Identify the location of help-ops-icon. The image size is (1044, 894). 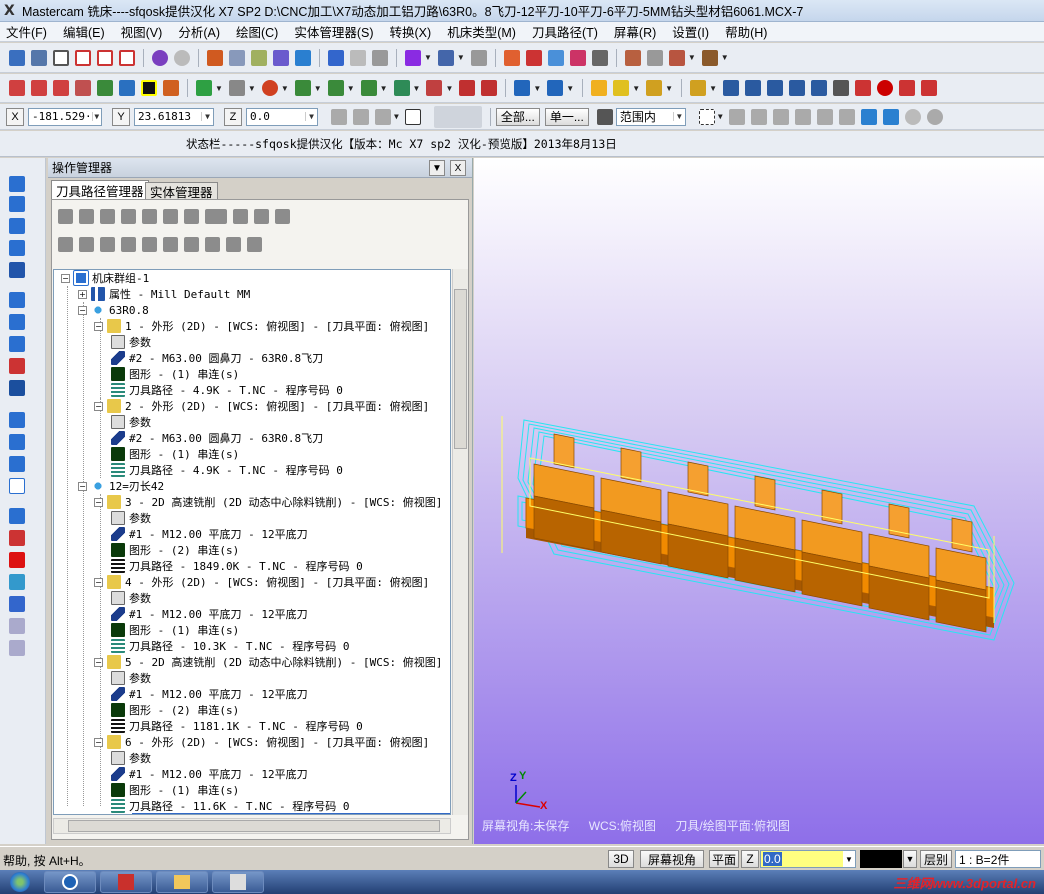
(282, 216).